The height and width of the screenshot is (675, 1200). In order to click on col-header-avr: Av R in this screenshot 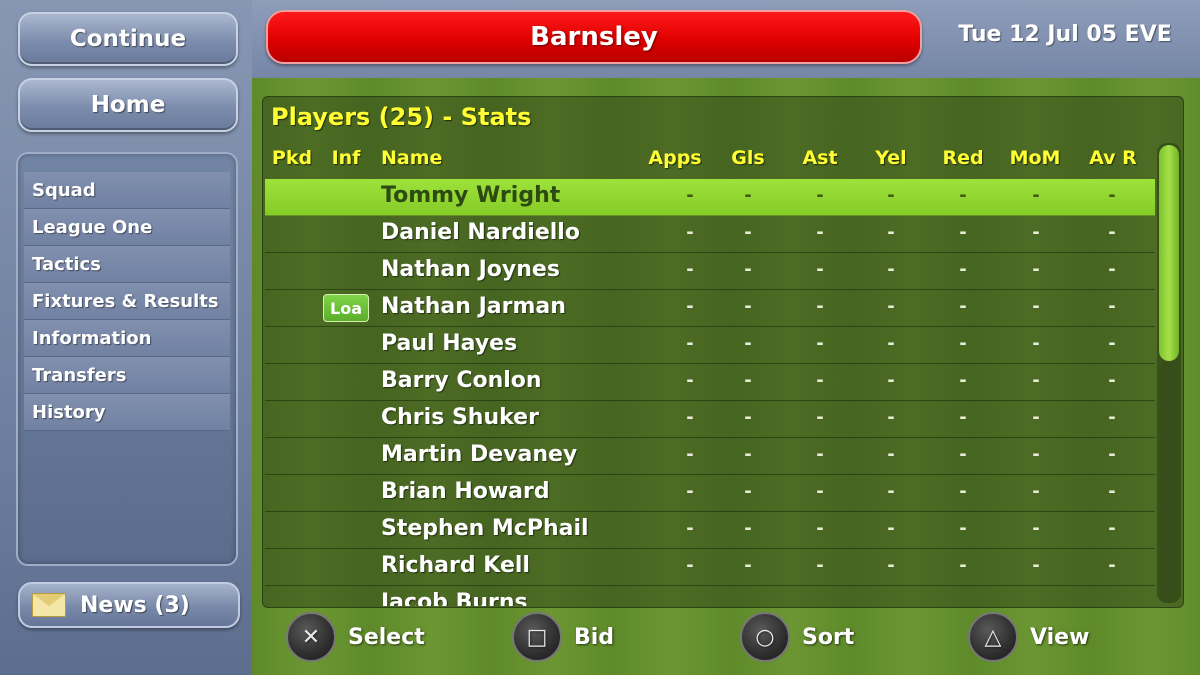, I will do `click(1113, 158)`.